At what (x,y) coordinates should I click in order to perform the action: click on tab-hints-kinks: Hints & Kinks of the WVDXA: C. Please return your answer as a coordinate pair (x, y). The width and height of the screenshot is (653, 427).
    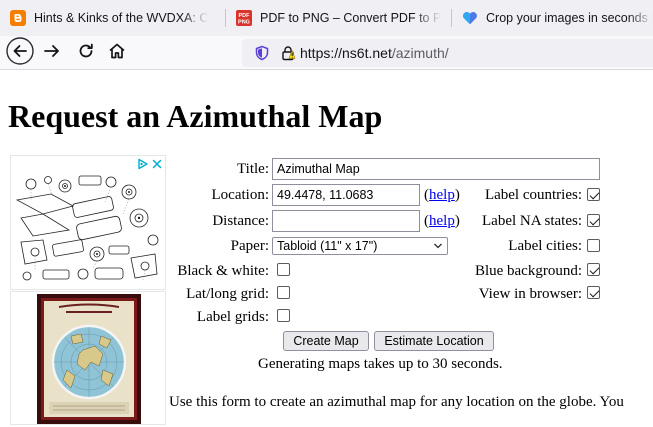
    Looking at the image, I should click on (112, 18).